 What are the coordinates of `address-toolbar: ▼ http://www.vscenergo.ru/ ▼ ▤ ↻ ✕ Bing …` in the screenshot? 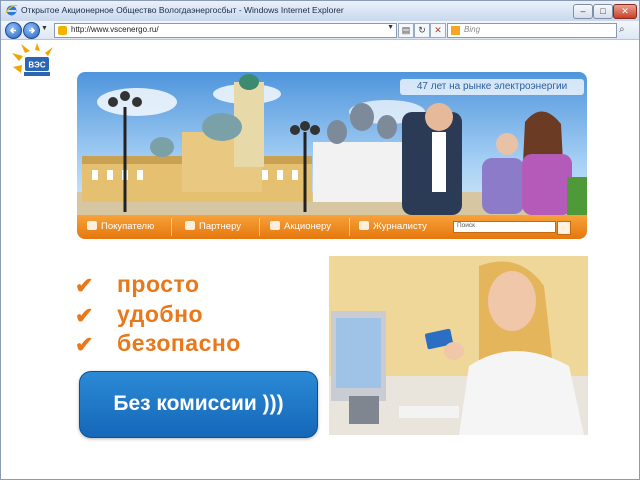 It's located at (320, 30).